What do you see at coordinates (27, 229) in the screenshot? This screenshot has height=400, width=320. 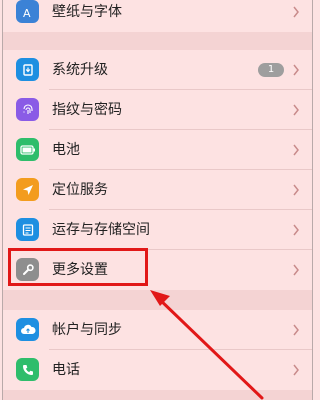 I see `storage-icon` at bounding box center [27, 229].